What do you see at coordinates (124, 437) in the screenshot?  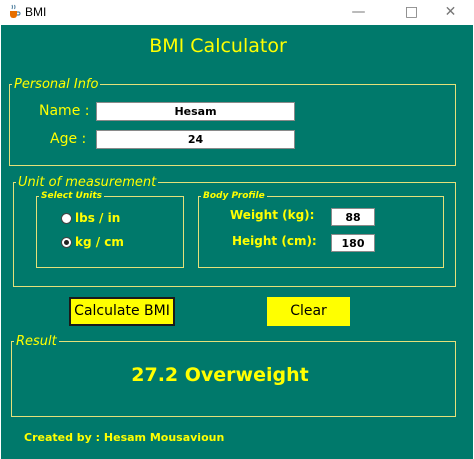 I see `footer-credit: Created by : Hesam Mousavioun` at bounding box center [124, 437].